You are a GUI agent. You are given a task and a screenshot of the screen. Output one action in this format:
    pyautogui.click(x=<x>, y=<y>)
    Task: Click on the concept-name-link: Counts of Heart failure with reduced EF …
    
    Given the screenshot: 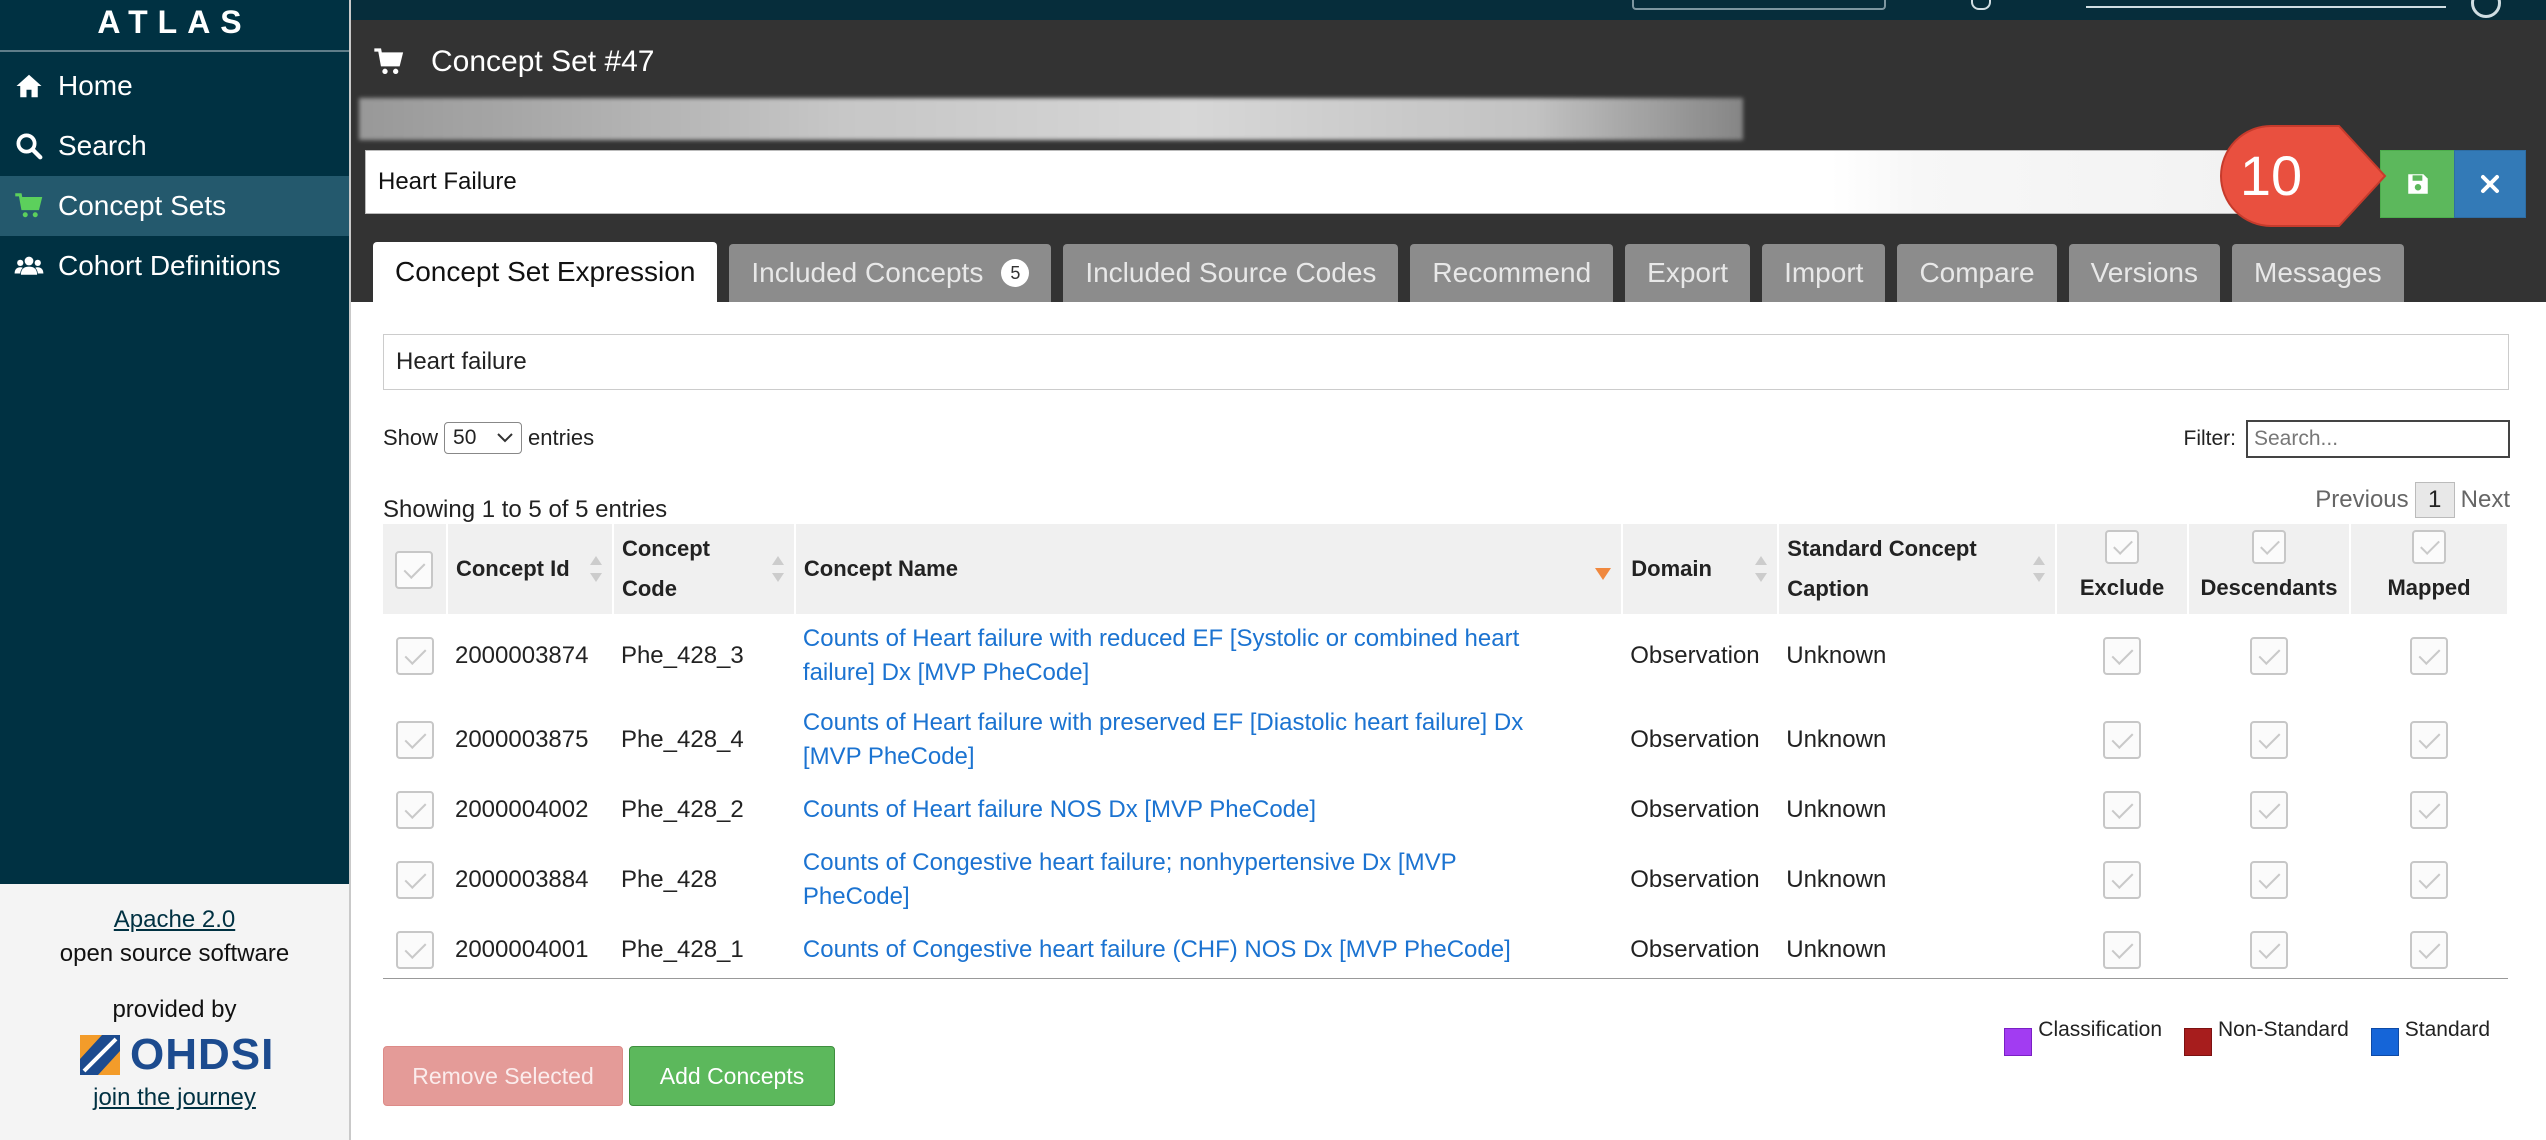 What is the action you would take?
    pyautogui.click(x=1161, y=655)
    